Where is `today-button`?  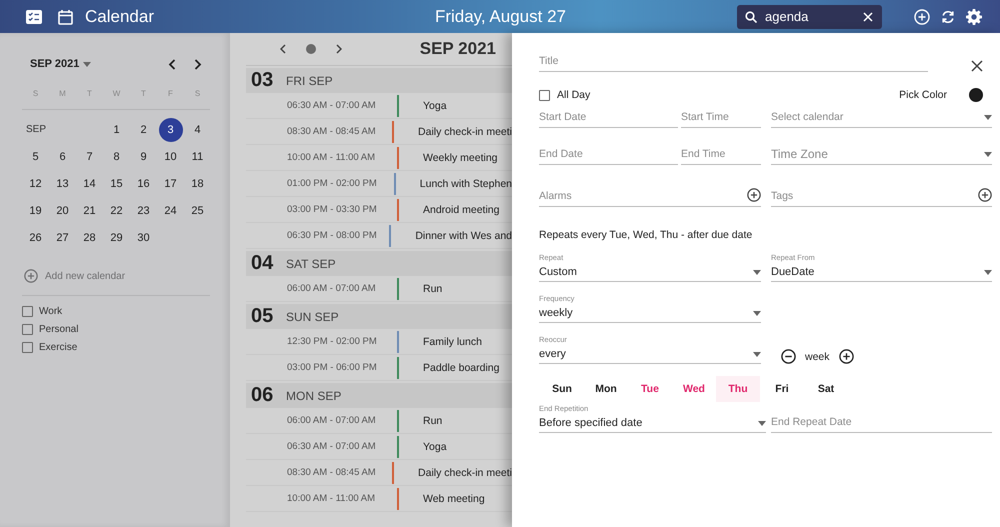 today-button is located at coordinates (311, 49).